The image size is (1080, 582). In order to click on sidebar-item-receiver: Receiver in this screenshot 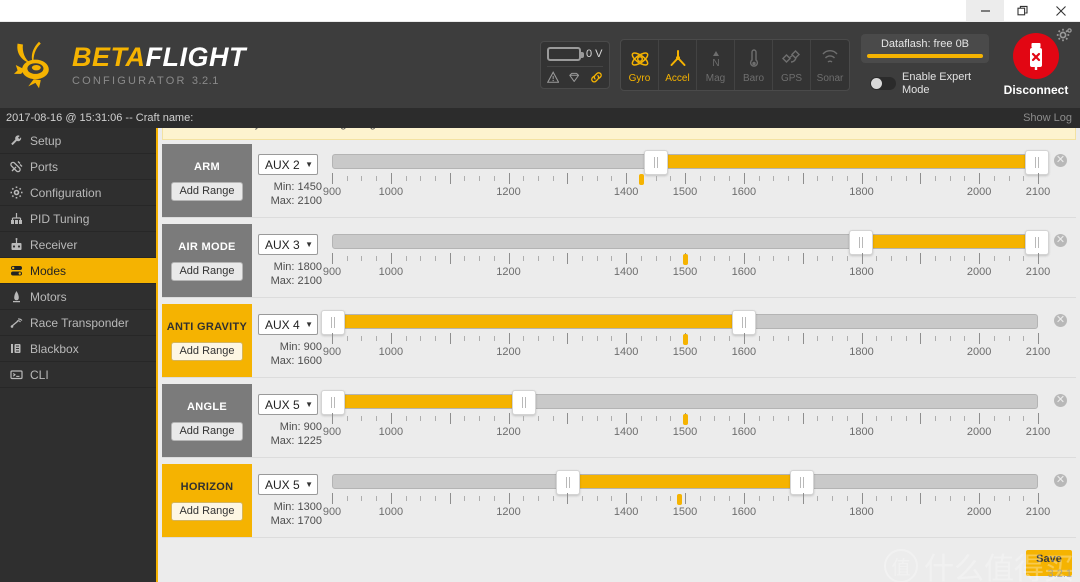, I will do `click(78, 245)`.